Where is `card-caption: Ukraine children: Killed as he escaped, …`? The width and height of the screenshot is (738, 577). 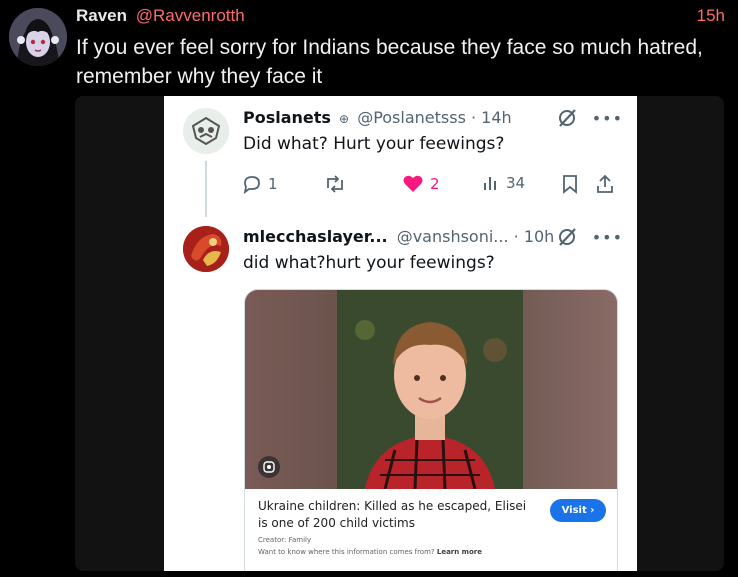
card-caption: Ukraine children: Killed as he escaped, … is located at coordinates (392, 514).